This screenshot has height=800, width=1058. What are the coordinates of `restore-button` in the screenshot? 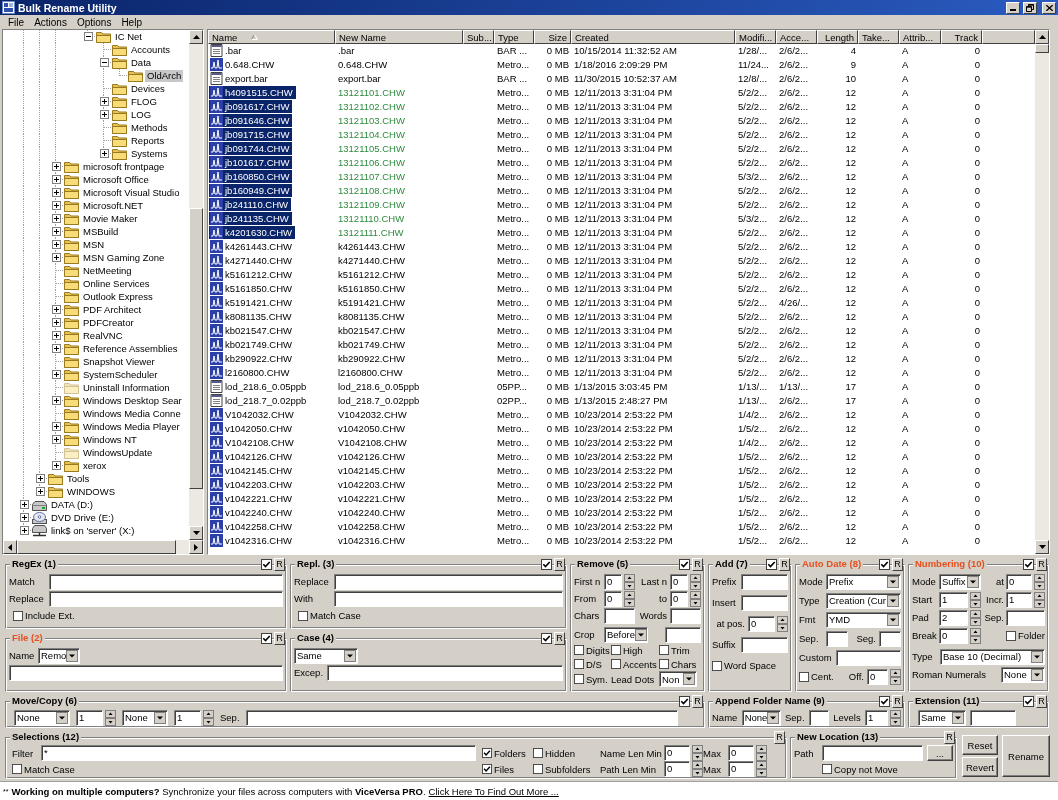 It's located at (1030, 7).